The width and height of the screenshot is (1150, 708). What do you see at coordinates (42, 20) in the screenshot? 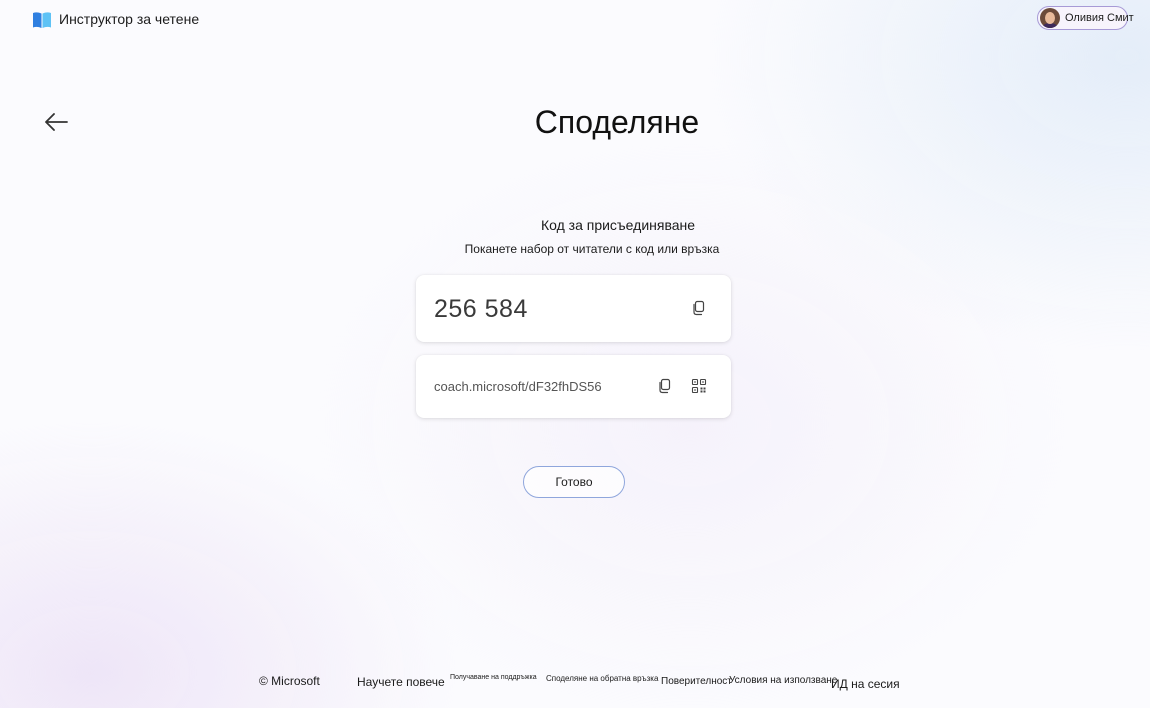
I see `app-logo-book-icon` at bounding box center [42, 20].